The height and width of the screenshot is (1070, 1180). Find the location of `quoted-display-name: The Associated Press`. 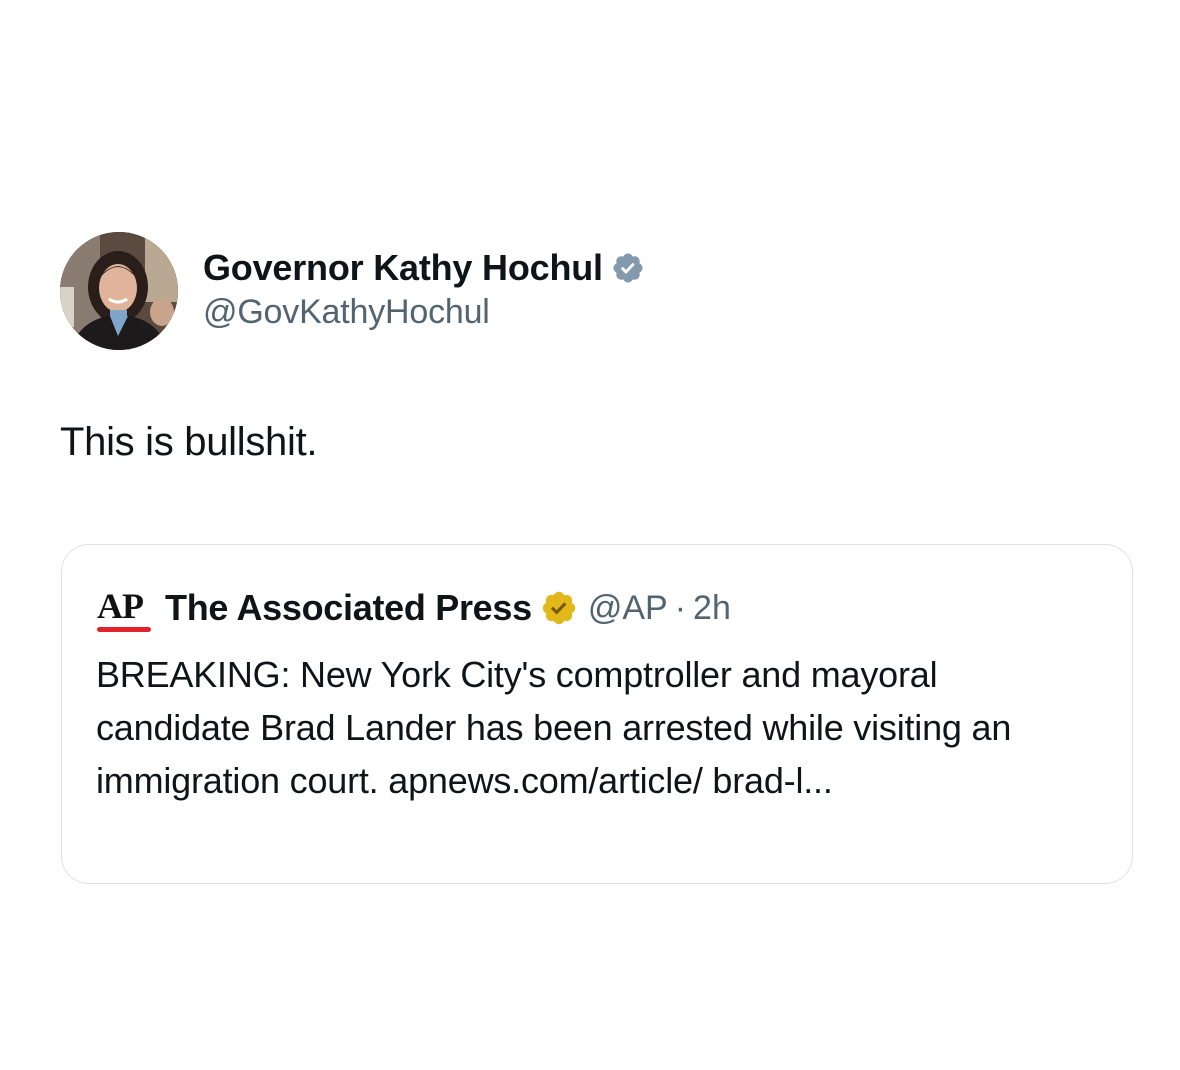

quoted-display-name: The Associated Press is located at coordinates (348, 608).